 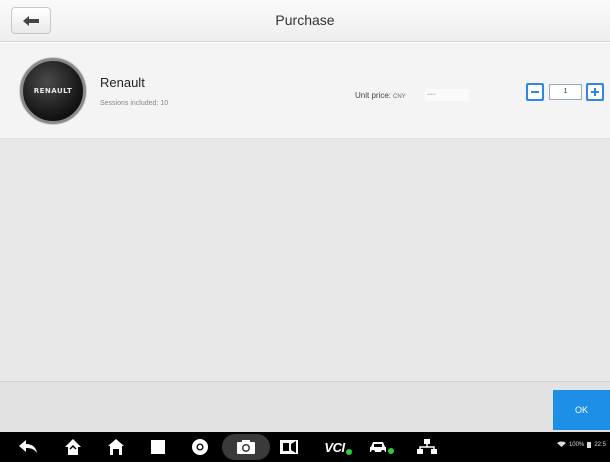 I want to click on renault-logo: RENAULT, so click(x=53, y=91).